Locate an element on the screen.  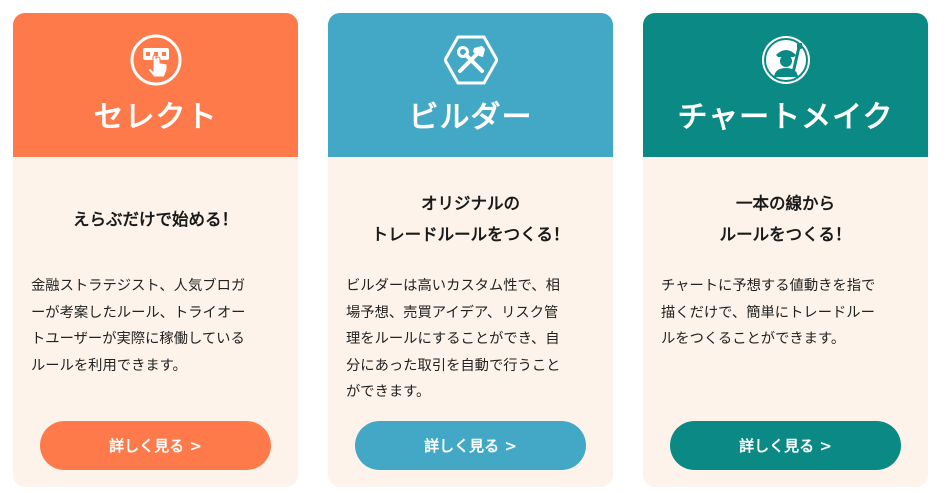
description-line: ビルダーは高いカスタム性で、相 is located at coordinates (453, 286).